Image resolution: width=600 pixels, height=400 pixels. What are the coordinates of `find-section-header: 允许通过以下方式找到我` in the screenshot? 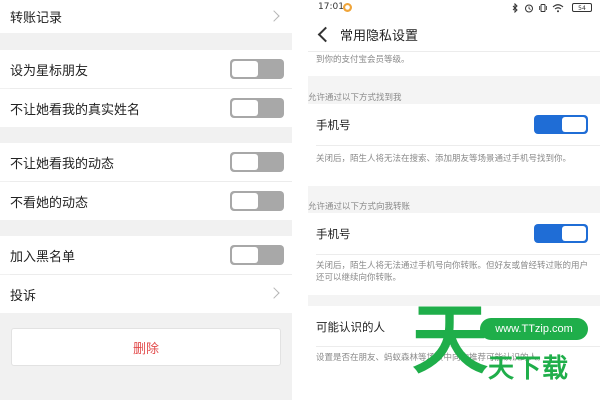 It's located at (355, 98).